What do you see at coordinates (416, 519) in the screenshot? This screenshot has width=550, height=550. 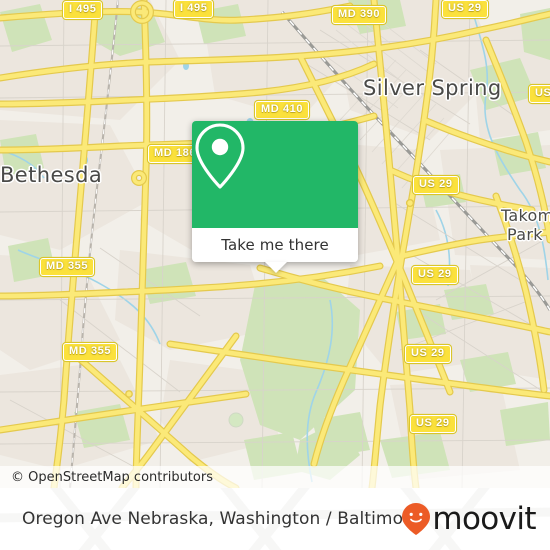 I see `moovit-pin-smile-icon` at bounding box center [416, 519].